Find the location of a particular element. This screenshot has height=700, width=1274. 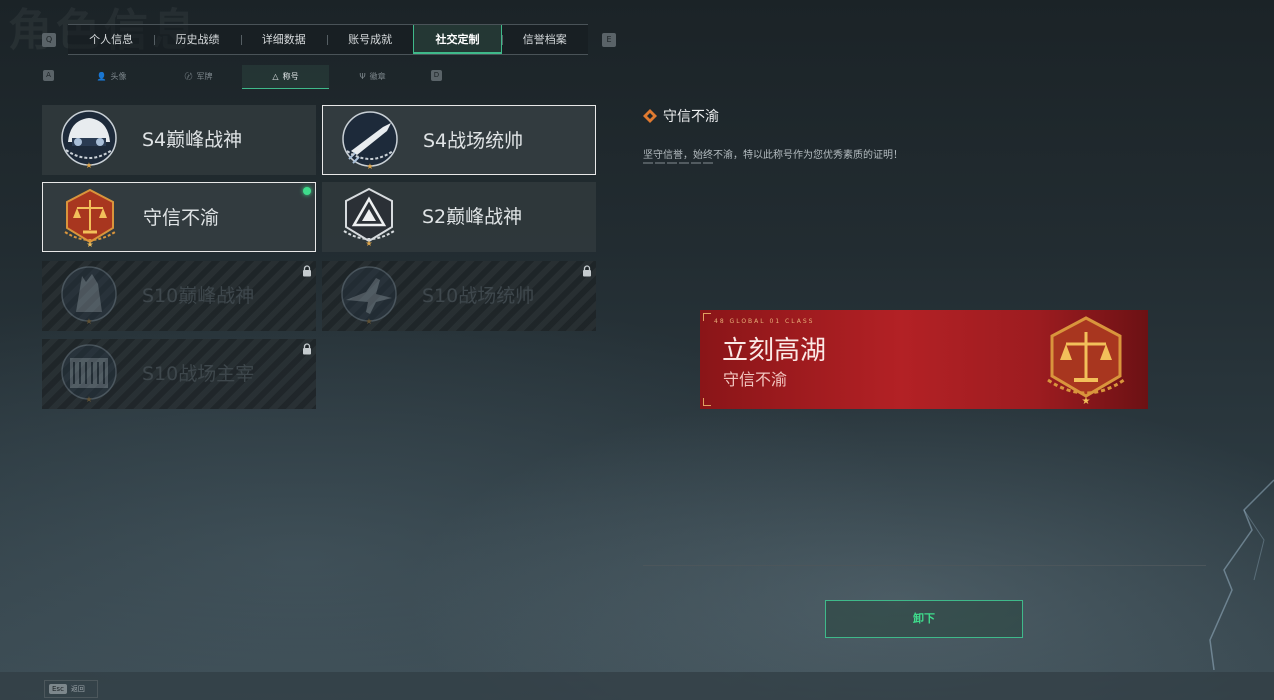

player-name: 立刻高湖 is located at coordinates (774, 351).